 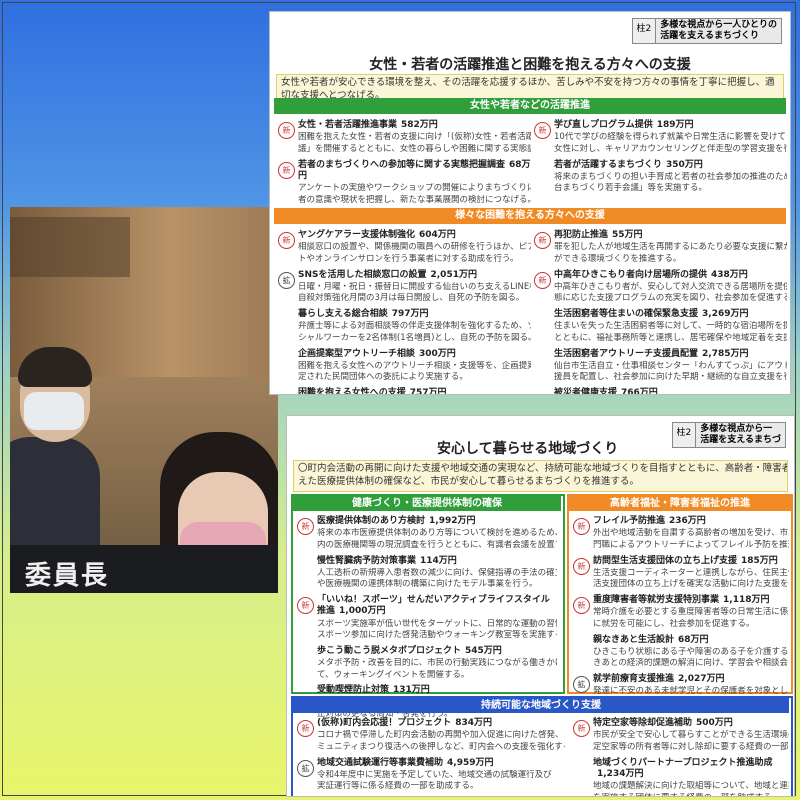 What do you see at coordinates (675, 125) in the screenshot?
I see `item-amount: 189万円` at bounding box center [675, 125].